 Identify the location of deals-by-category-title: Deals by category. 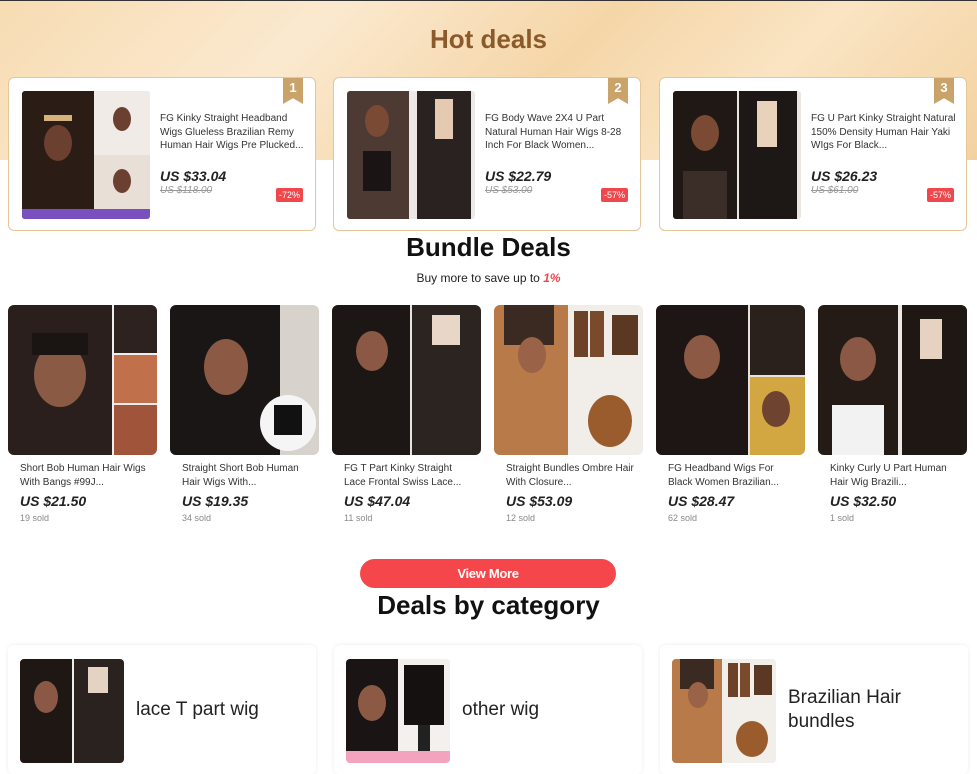
(488, 605).